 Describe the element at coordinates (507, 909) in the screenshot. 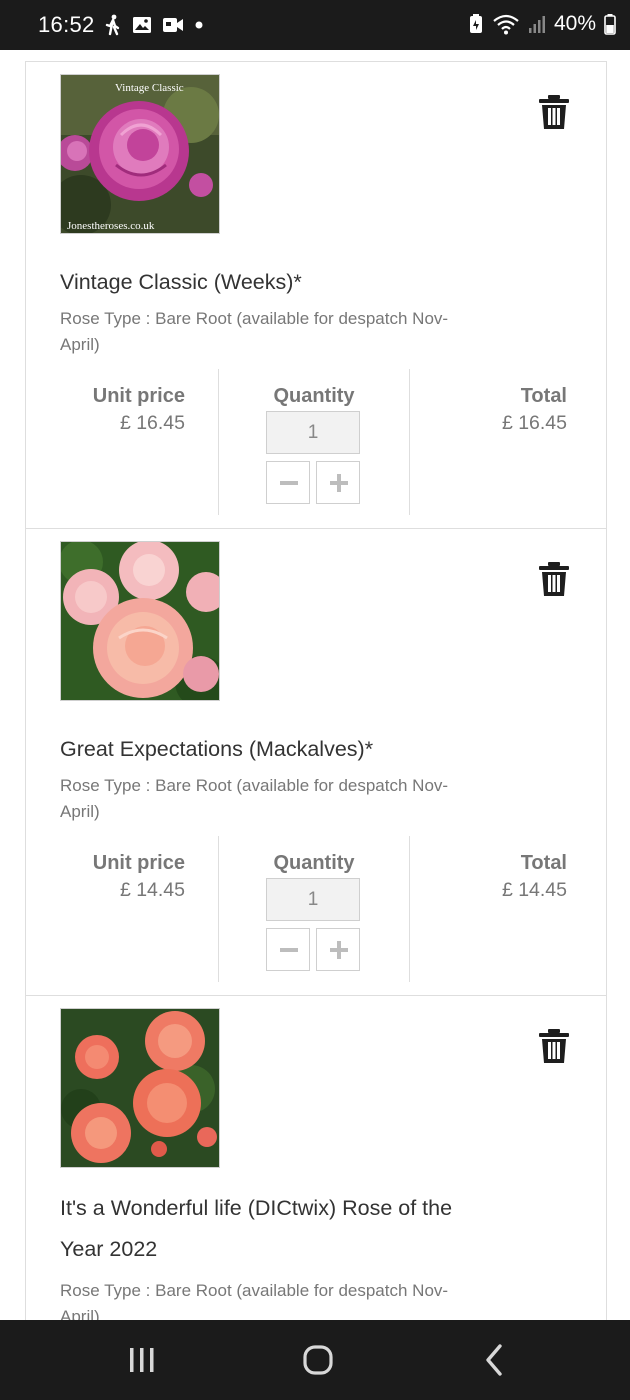

I see `total-column: Total £ 14.45` at that location.